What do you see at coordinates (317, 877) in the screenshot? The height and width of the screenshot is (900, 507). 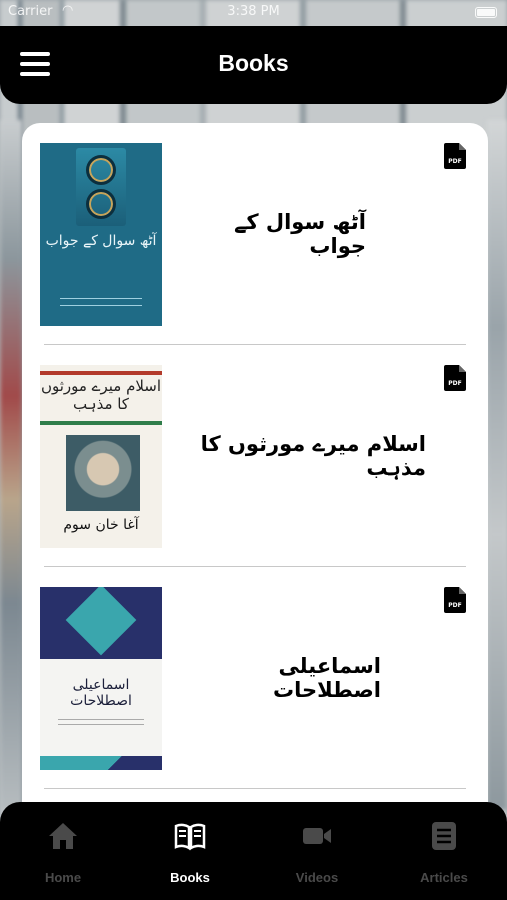 I see `tab-videos-label: Videos` at bounding box center [317, 877].